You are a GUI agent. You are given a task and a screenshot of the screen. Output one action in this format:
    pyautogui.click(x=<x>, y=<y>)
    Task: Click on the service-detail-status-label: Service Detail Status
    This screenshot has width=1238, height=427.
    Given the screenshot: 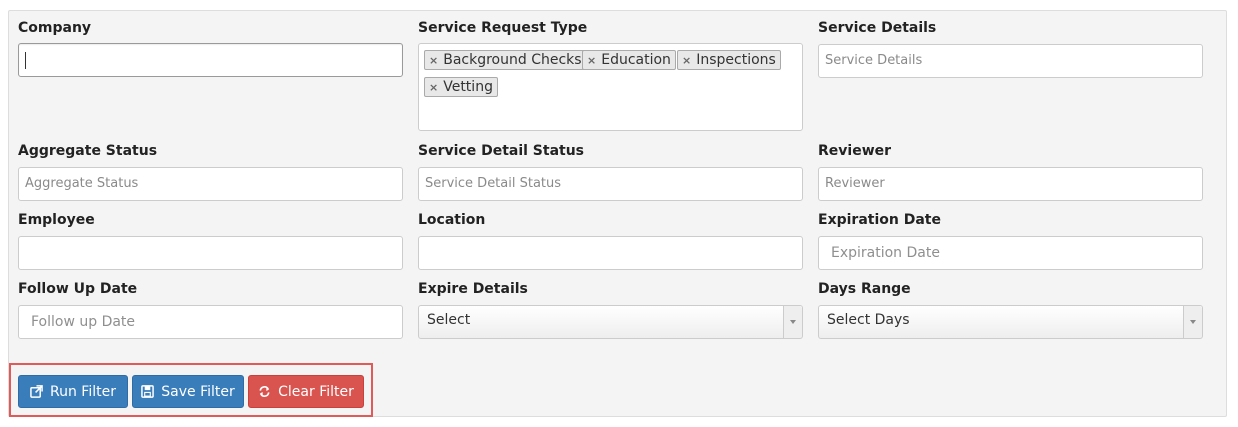 What is the action you would take?
    pyautogui.click(x=501, y=151)
    